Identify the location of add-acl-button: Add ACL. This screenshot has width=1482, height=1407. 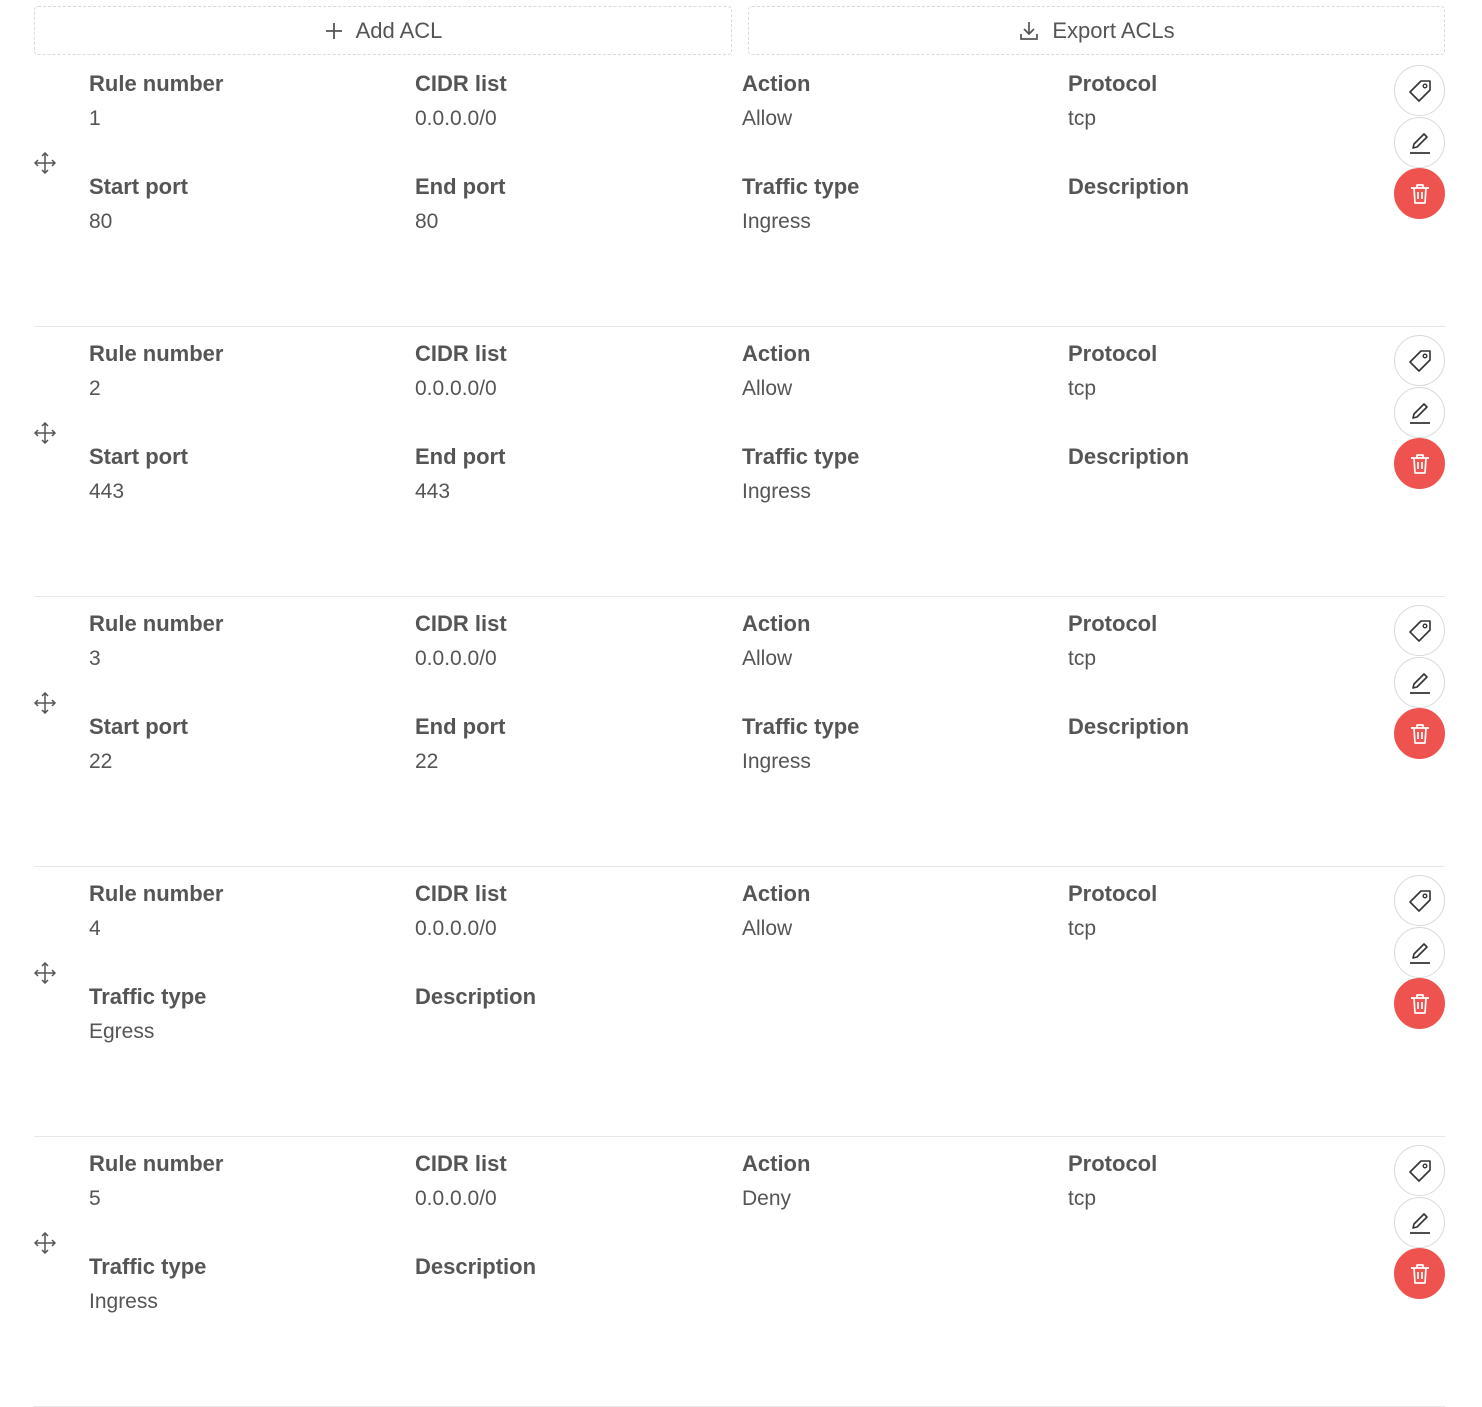
(383, 30).